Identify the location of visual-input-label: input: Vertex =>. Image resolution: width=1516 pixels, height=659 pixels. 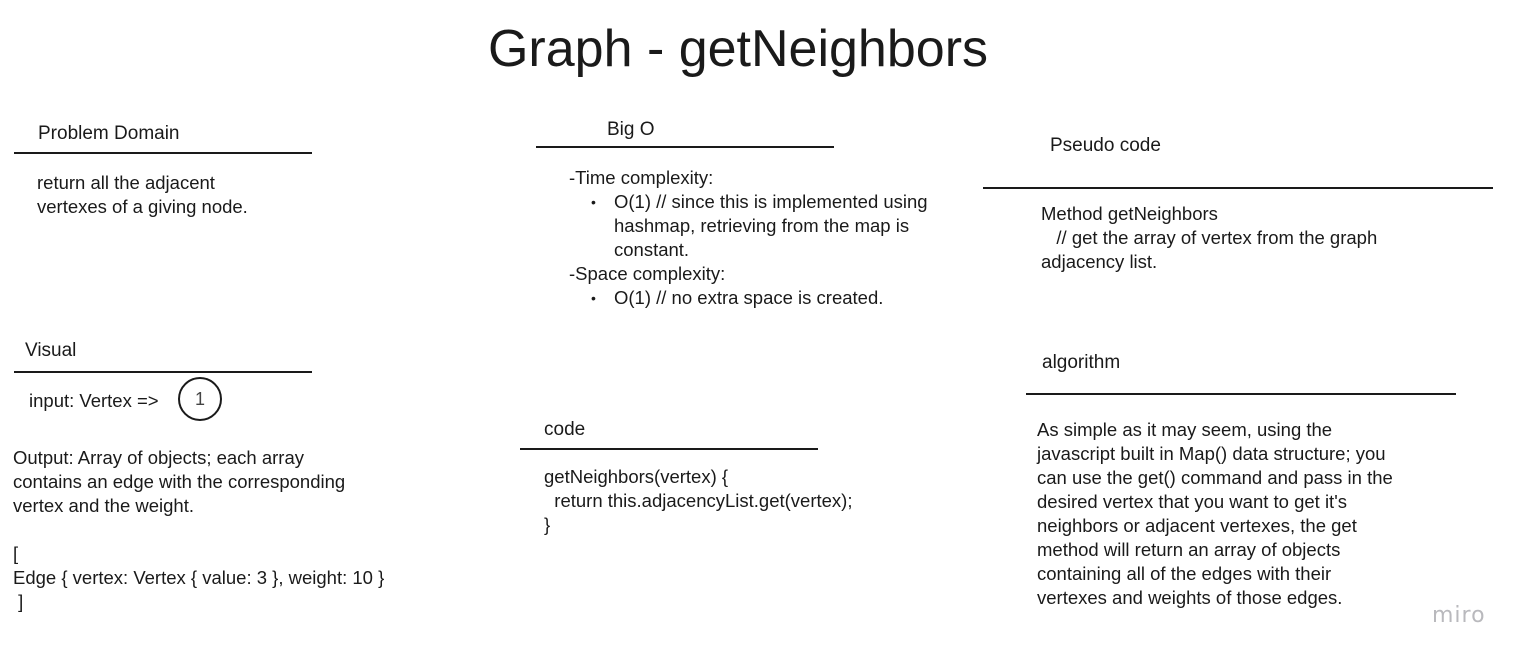
(94, 400).